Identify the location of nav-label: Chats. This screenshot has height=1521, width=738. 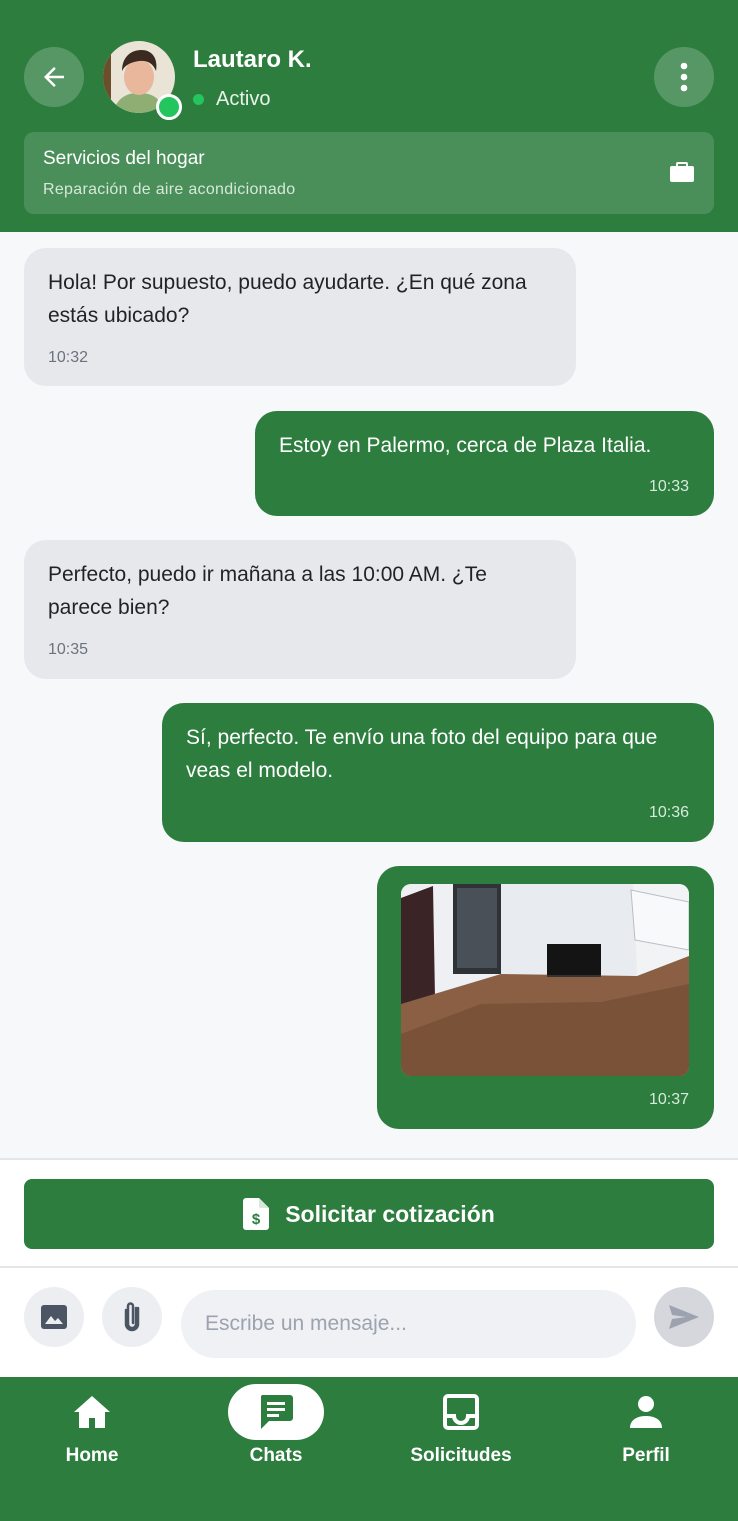
(276, 1455).